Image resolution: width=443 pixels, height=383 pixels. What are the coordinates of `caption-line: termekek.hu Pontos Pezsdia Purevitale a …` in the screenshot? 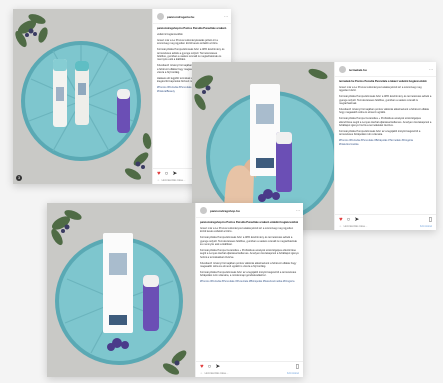 It's located at (383, 81).